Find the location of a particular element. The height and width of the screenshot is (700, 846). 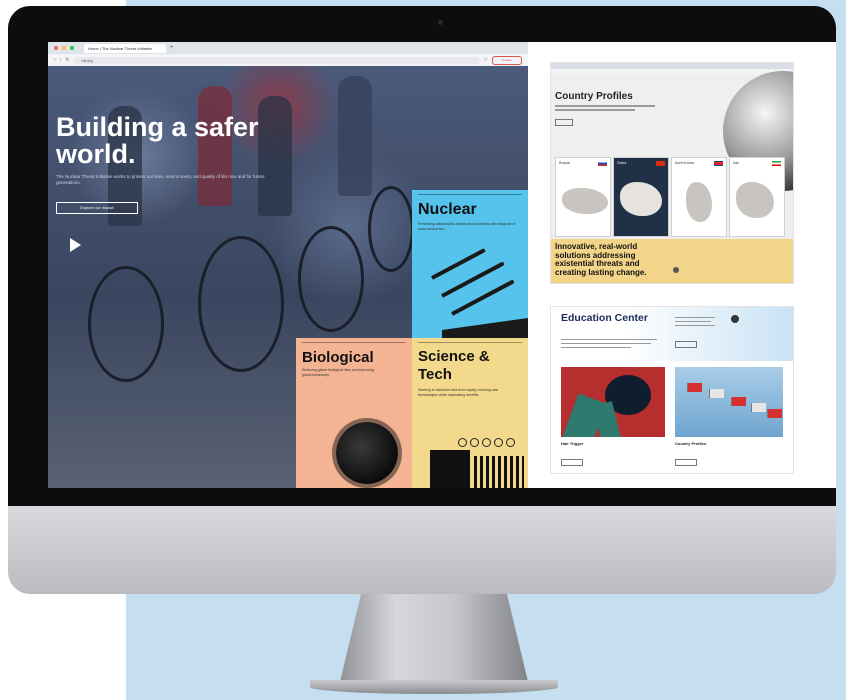

star-icon: ☆ is located at coordinates (486, 60).